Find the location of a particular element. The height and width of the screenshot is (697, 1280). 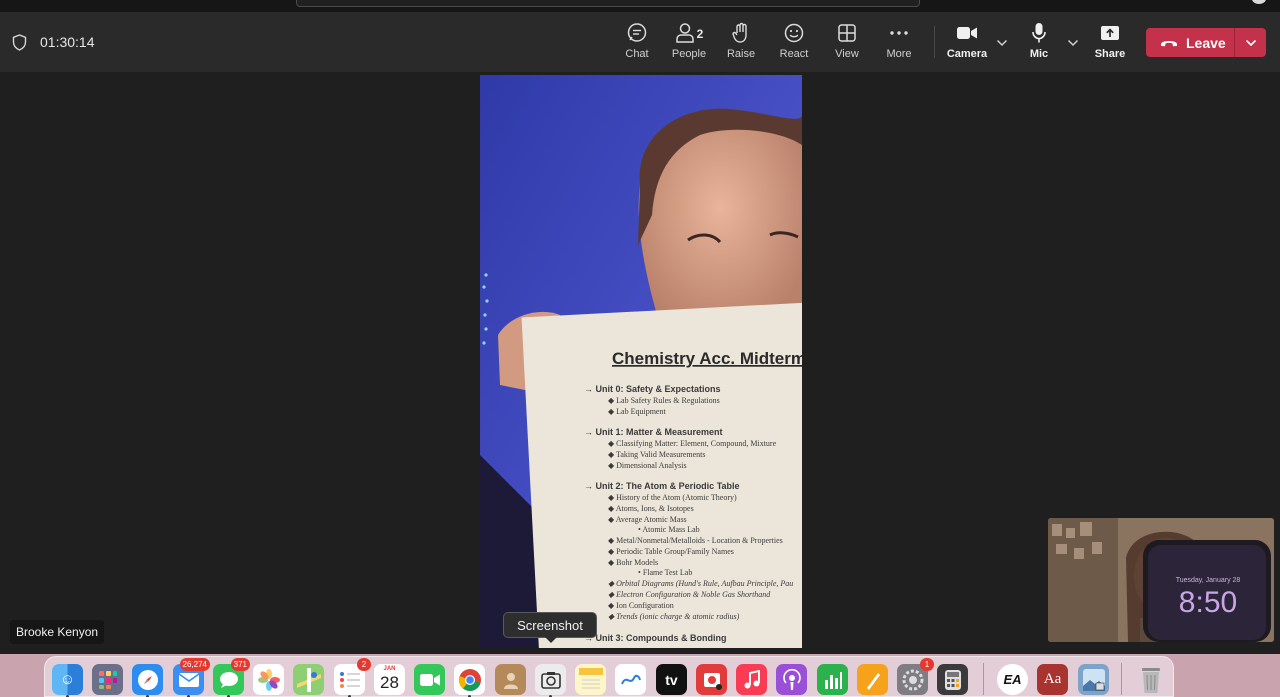

mail-icon: 26,274 is located at coordinates (191, 676).